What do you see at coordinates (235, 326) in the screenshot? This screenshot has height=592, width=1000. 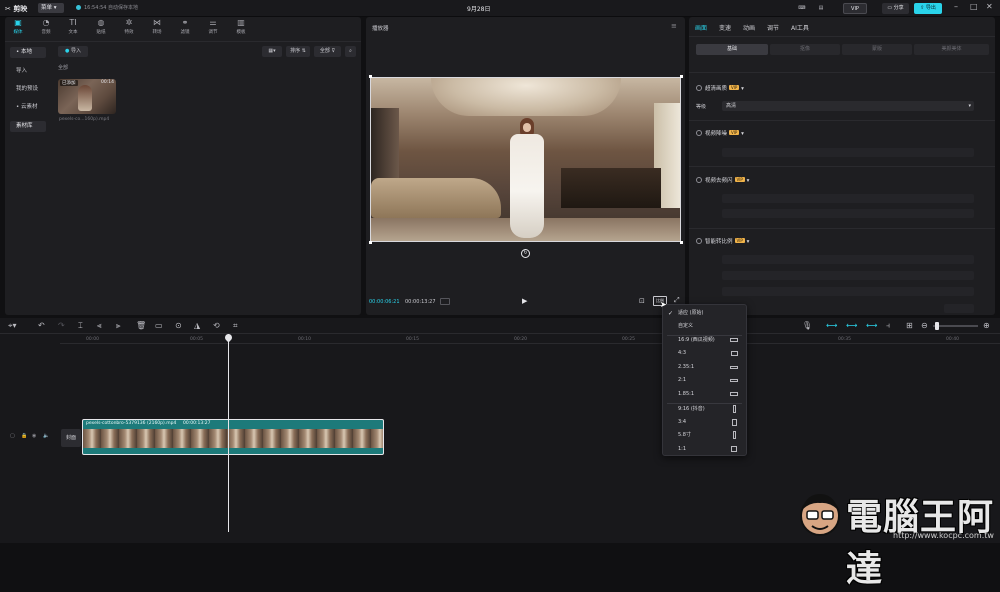 I see `crop-icon: ⌗` at bounding box center [235, 326].